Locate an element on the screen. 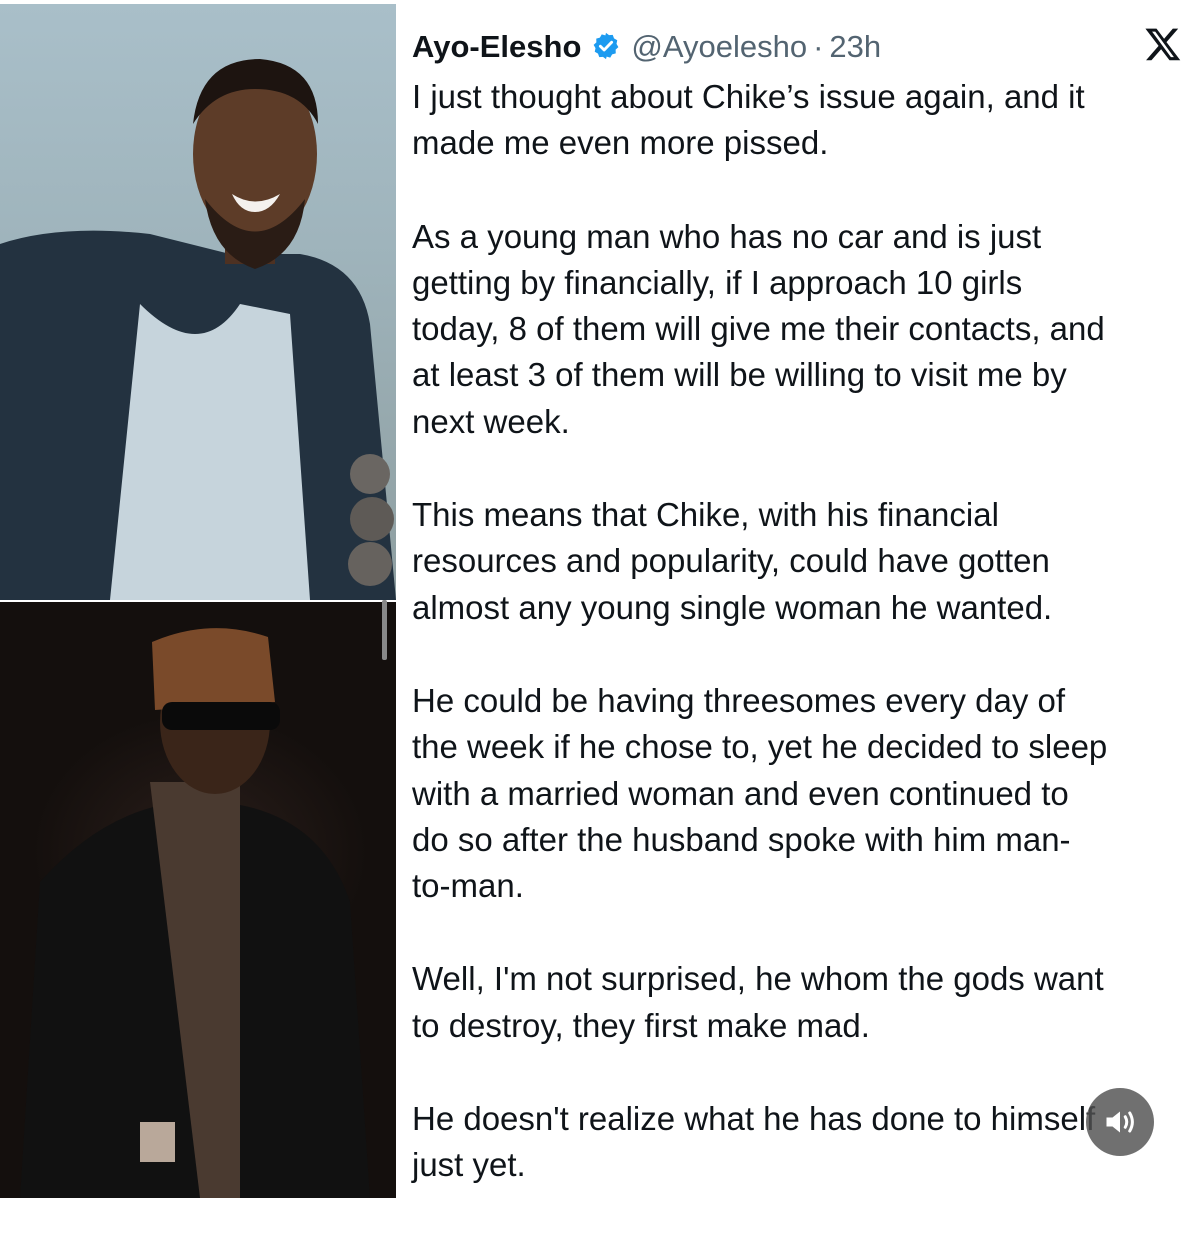 This screenshot has height=1236, width=1191. audio-toggle-button is located at coordinates (1120, 1122).